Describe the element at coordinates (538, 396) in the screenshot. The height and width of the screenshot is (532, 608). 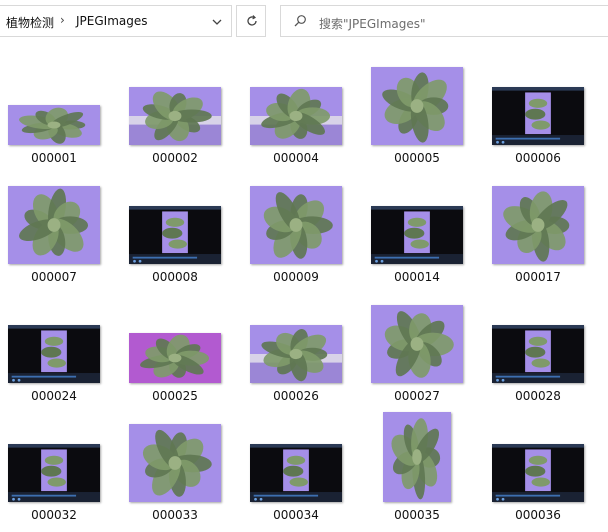
I see `file-name-label: 000028` at that location.